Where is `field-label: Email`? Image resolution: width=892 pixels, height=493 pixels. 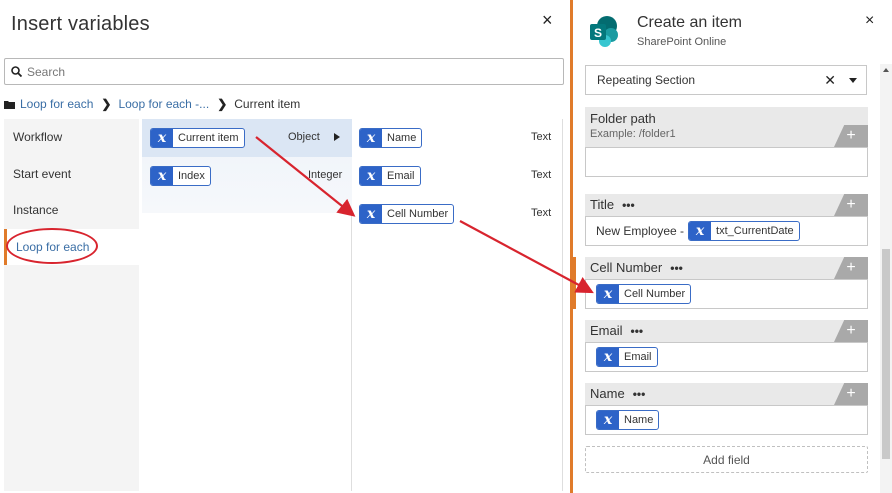 field-label: Email is located at coordinates (606, 330).